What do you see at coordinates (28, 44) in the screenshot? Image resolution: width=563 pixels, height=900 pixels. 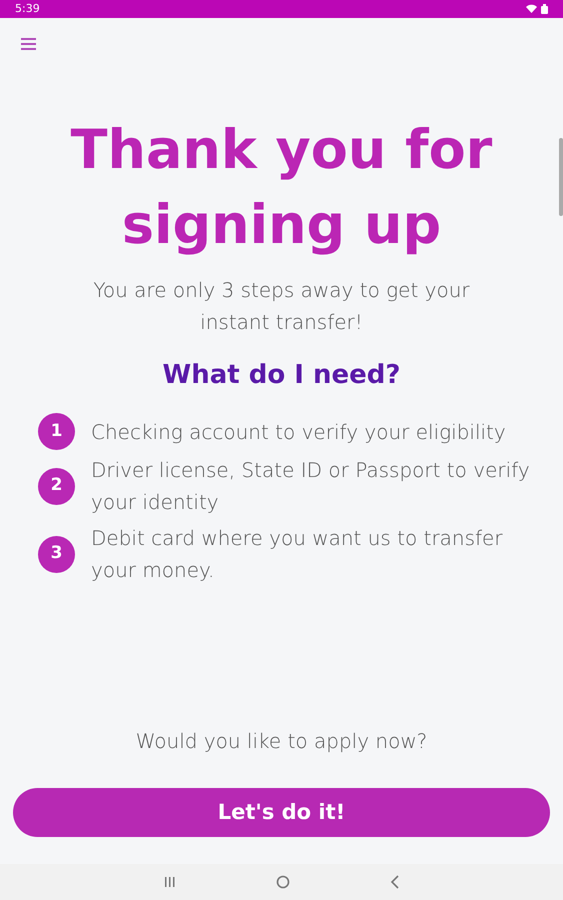 I see `menu-icon` at bounding box center [28, 44].